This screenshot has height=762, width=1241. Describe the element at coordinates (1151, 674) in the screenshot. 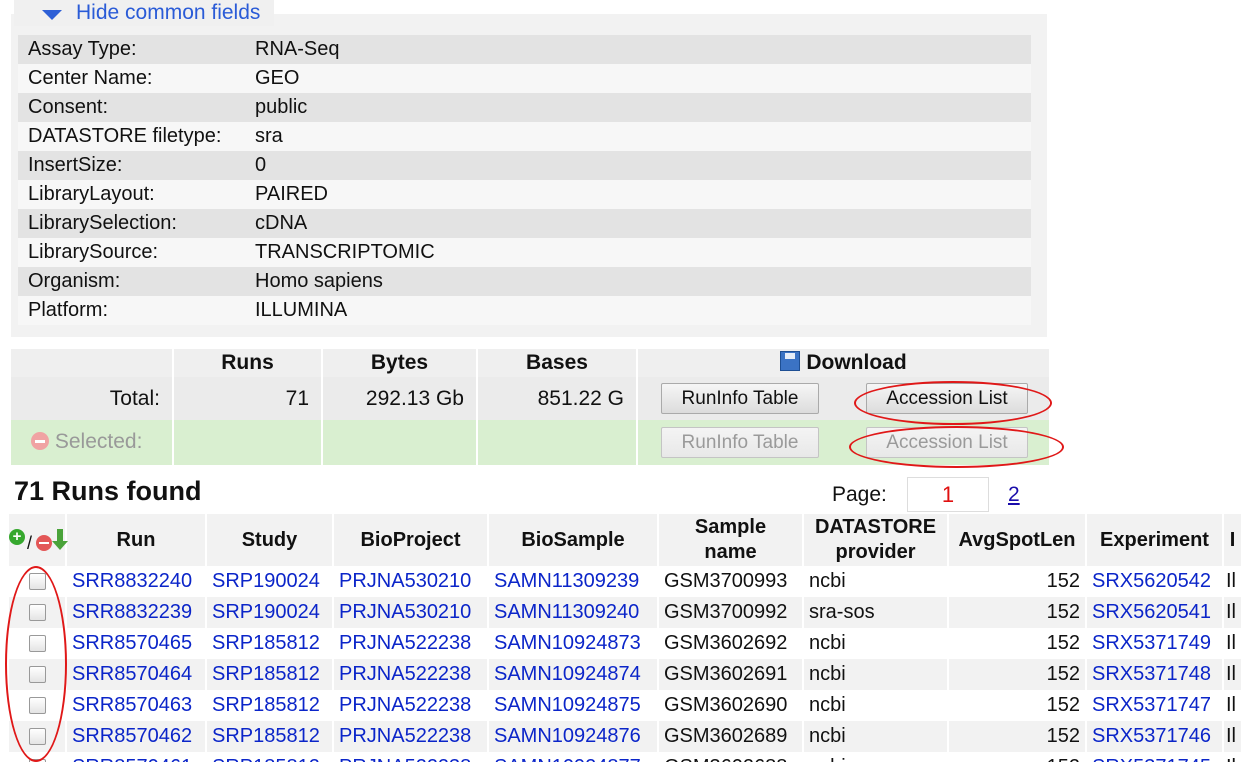

I see `experiment-link: SRX5371748` at that location.